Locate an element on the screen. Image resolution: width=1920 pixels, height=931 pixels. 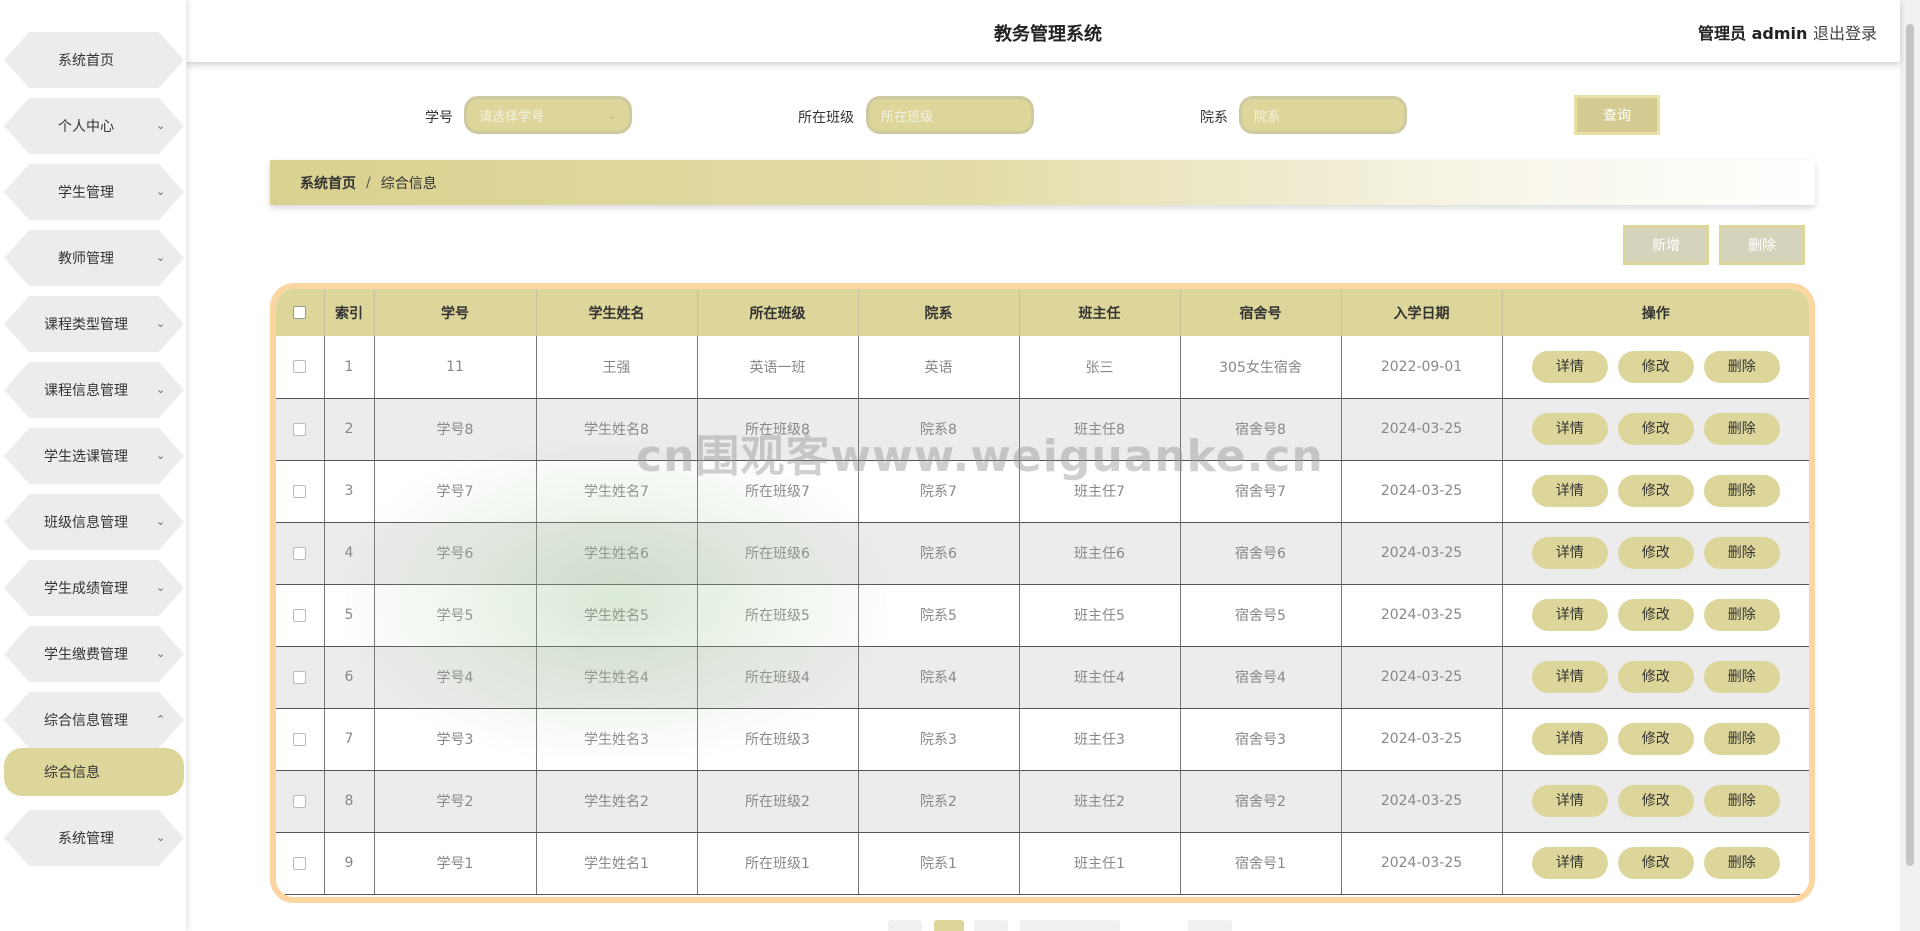
select-all-checkbox is located at coordinates (300, 312).